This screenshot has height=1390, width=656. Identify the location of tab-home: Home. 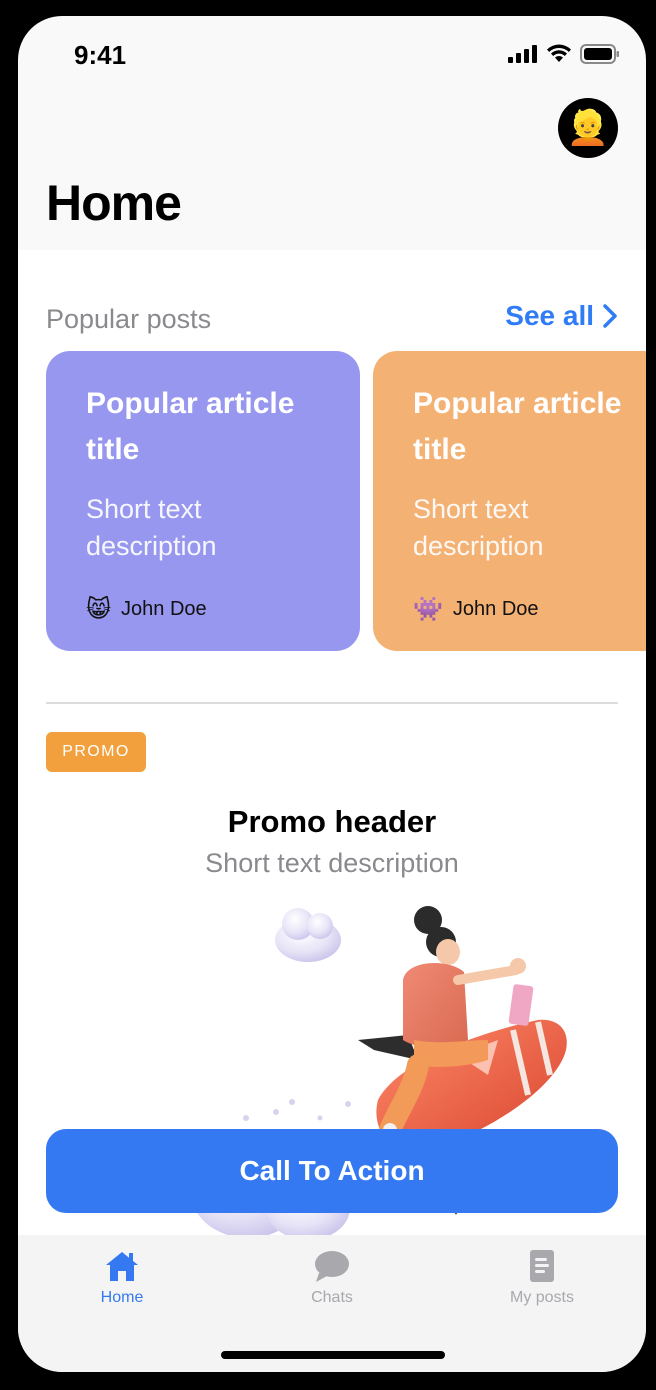
(122, 1278).